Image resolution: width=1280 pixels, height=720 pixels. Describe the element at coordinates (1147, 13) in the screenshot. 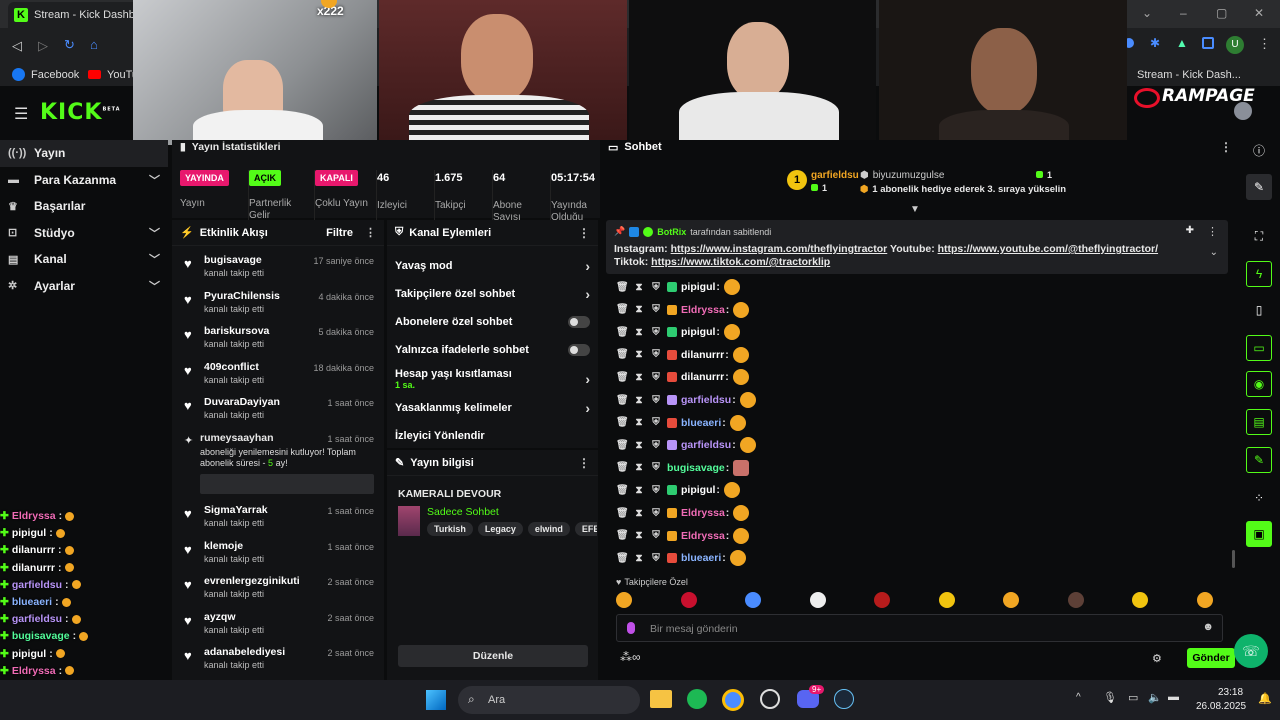

I see `tab-search-icon: ⌄` at that location.